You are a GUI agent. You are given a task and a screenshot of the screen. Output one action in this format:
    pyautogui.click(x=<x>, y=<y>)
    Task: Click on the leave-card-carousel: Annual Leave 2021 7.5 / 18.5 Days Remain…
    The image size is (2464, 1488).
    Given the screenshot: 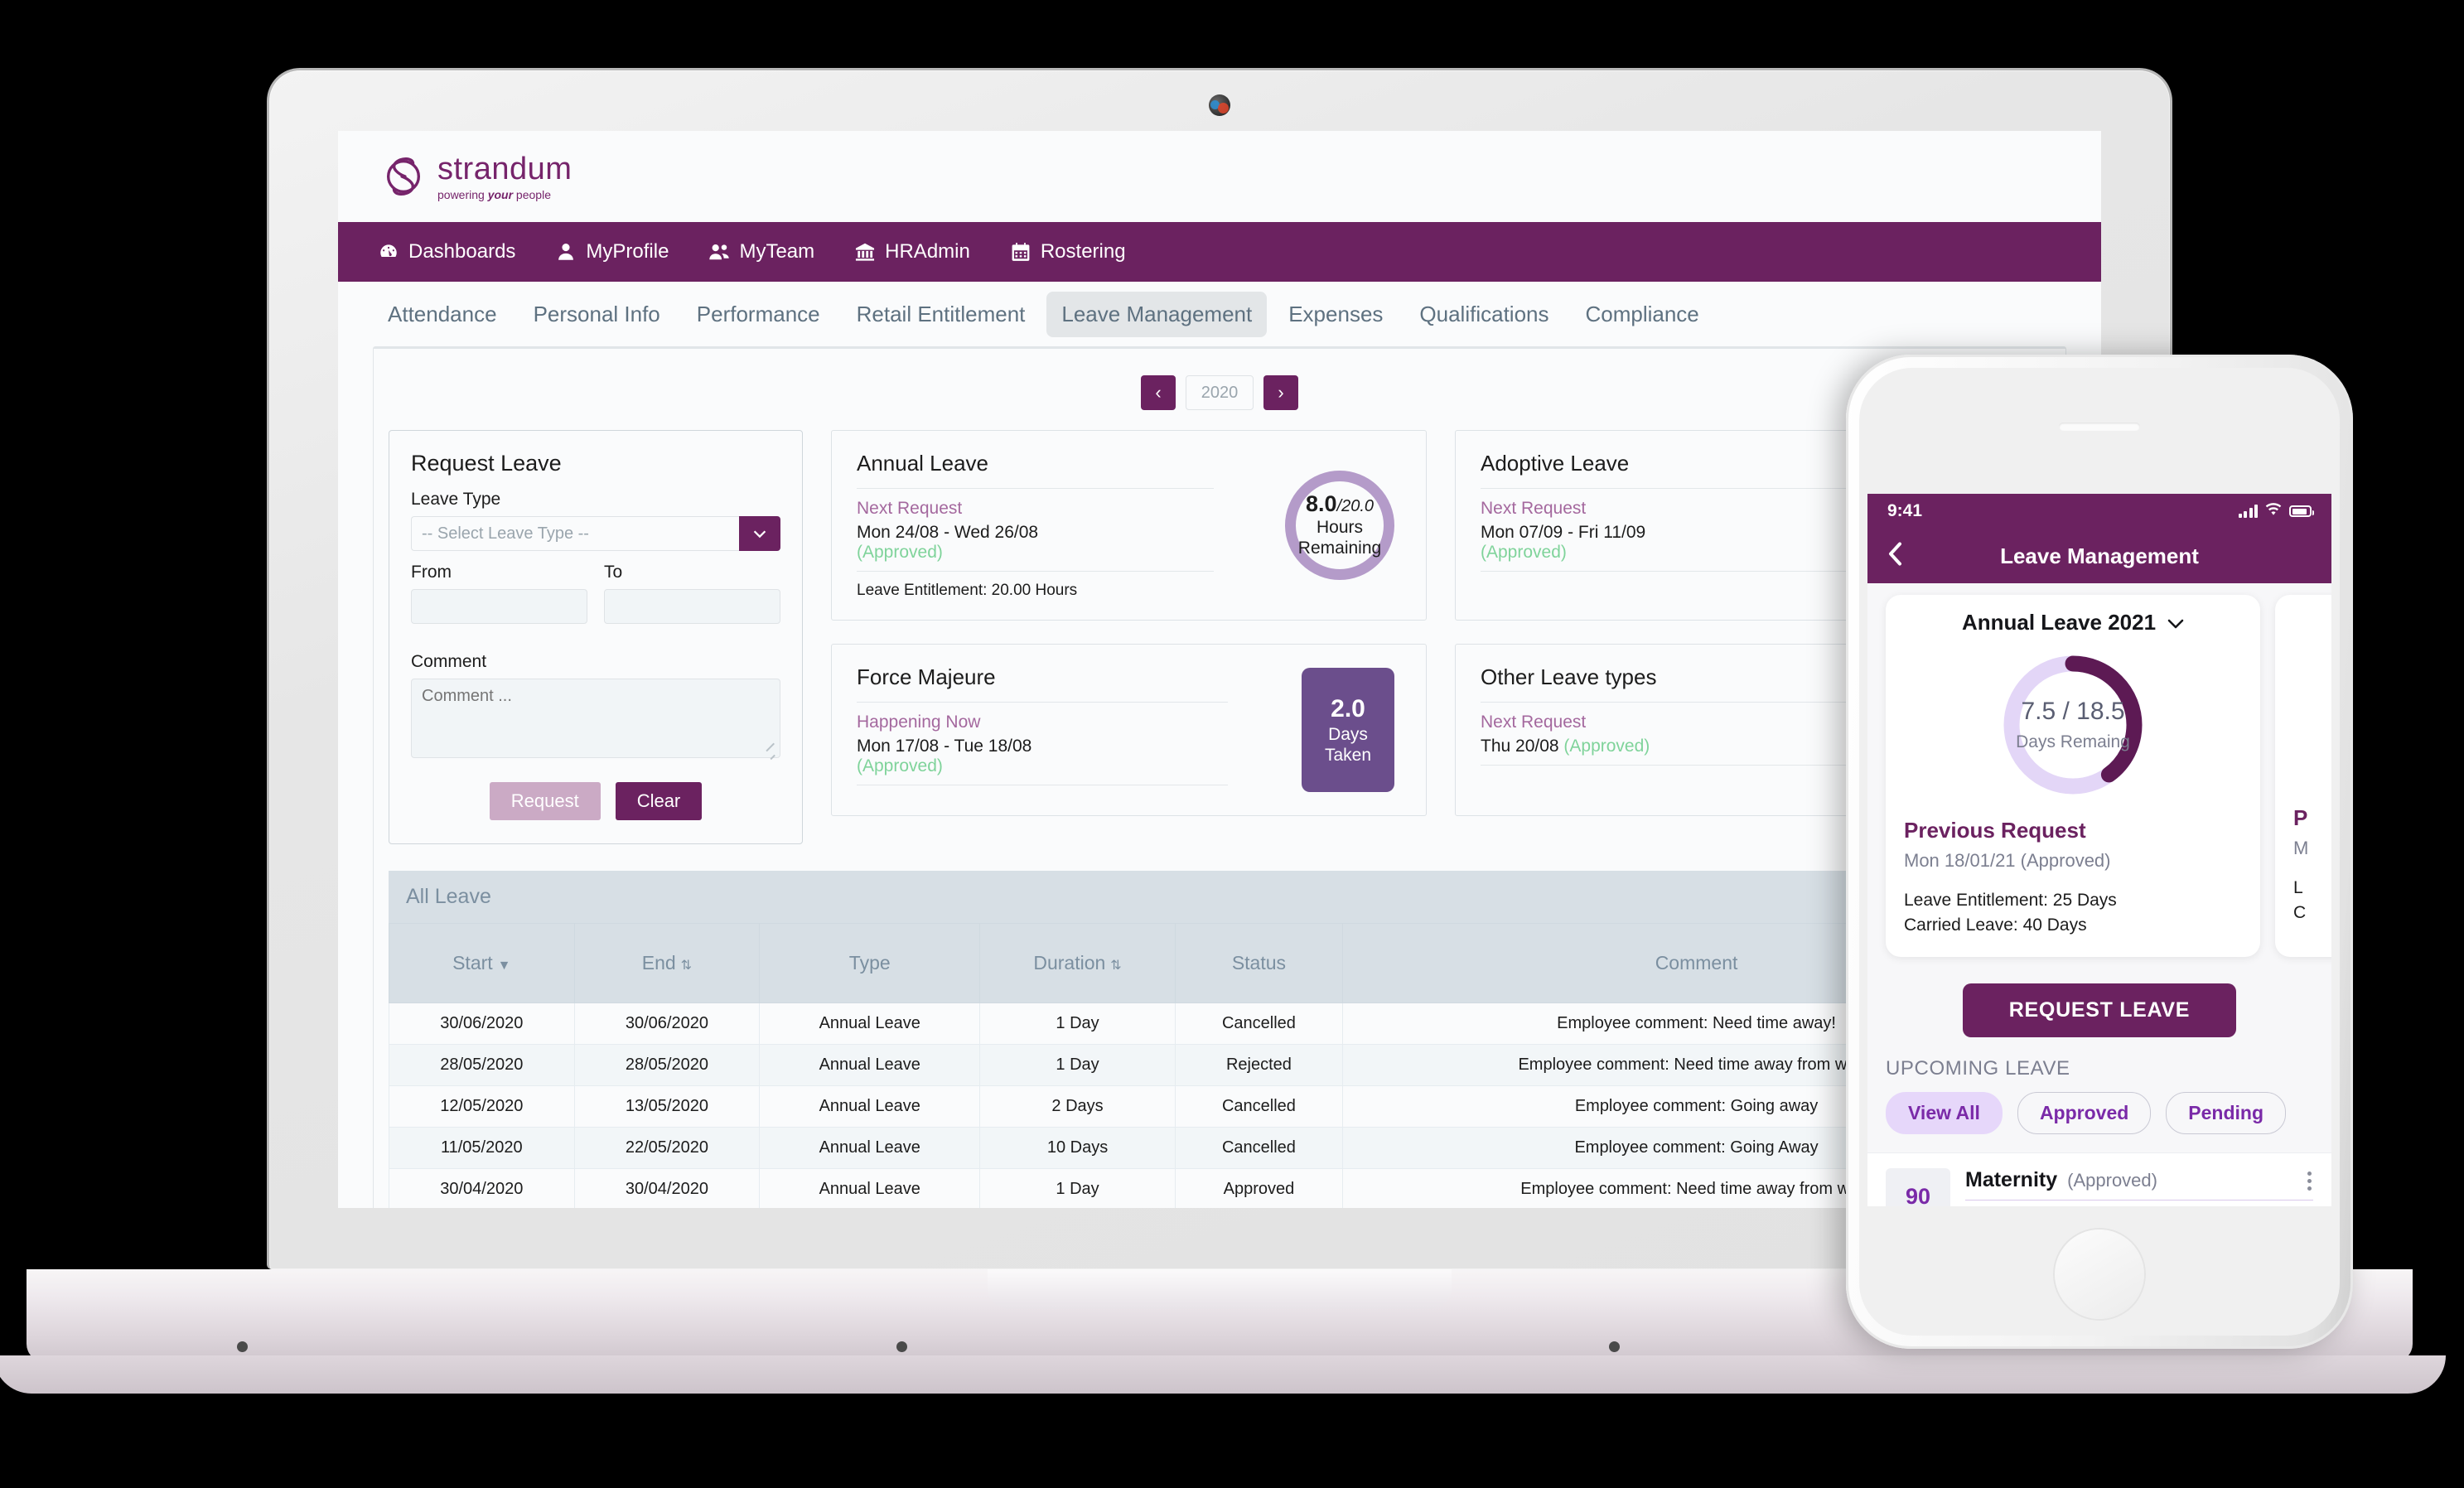 What is the action you would take?
    pyautogui.click(x=2099, y=778)
    